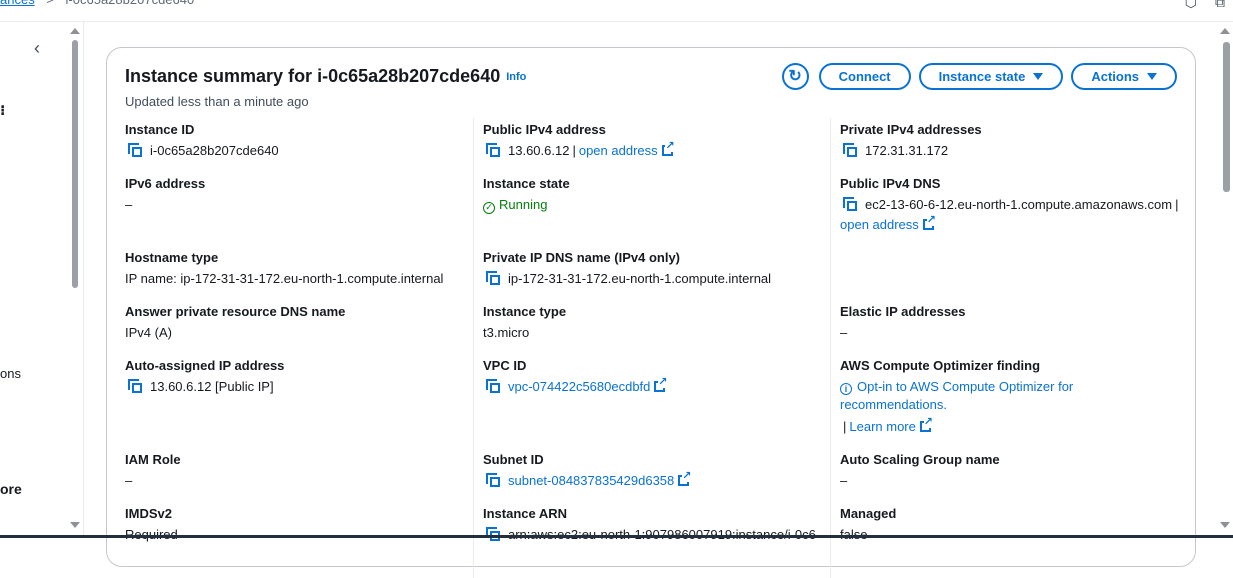 This screenshot has height=578, width=1233. What do you see at coordinates (525, 513) in the screenshot?
I see `field-label: Instance ARN` at bounding box center [525, 513].